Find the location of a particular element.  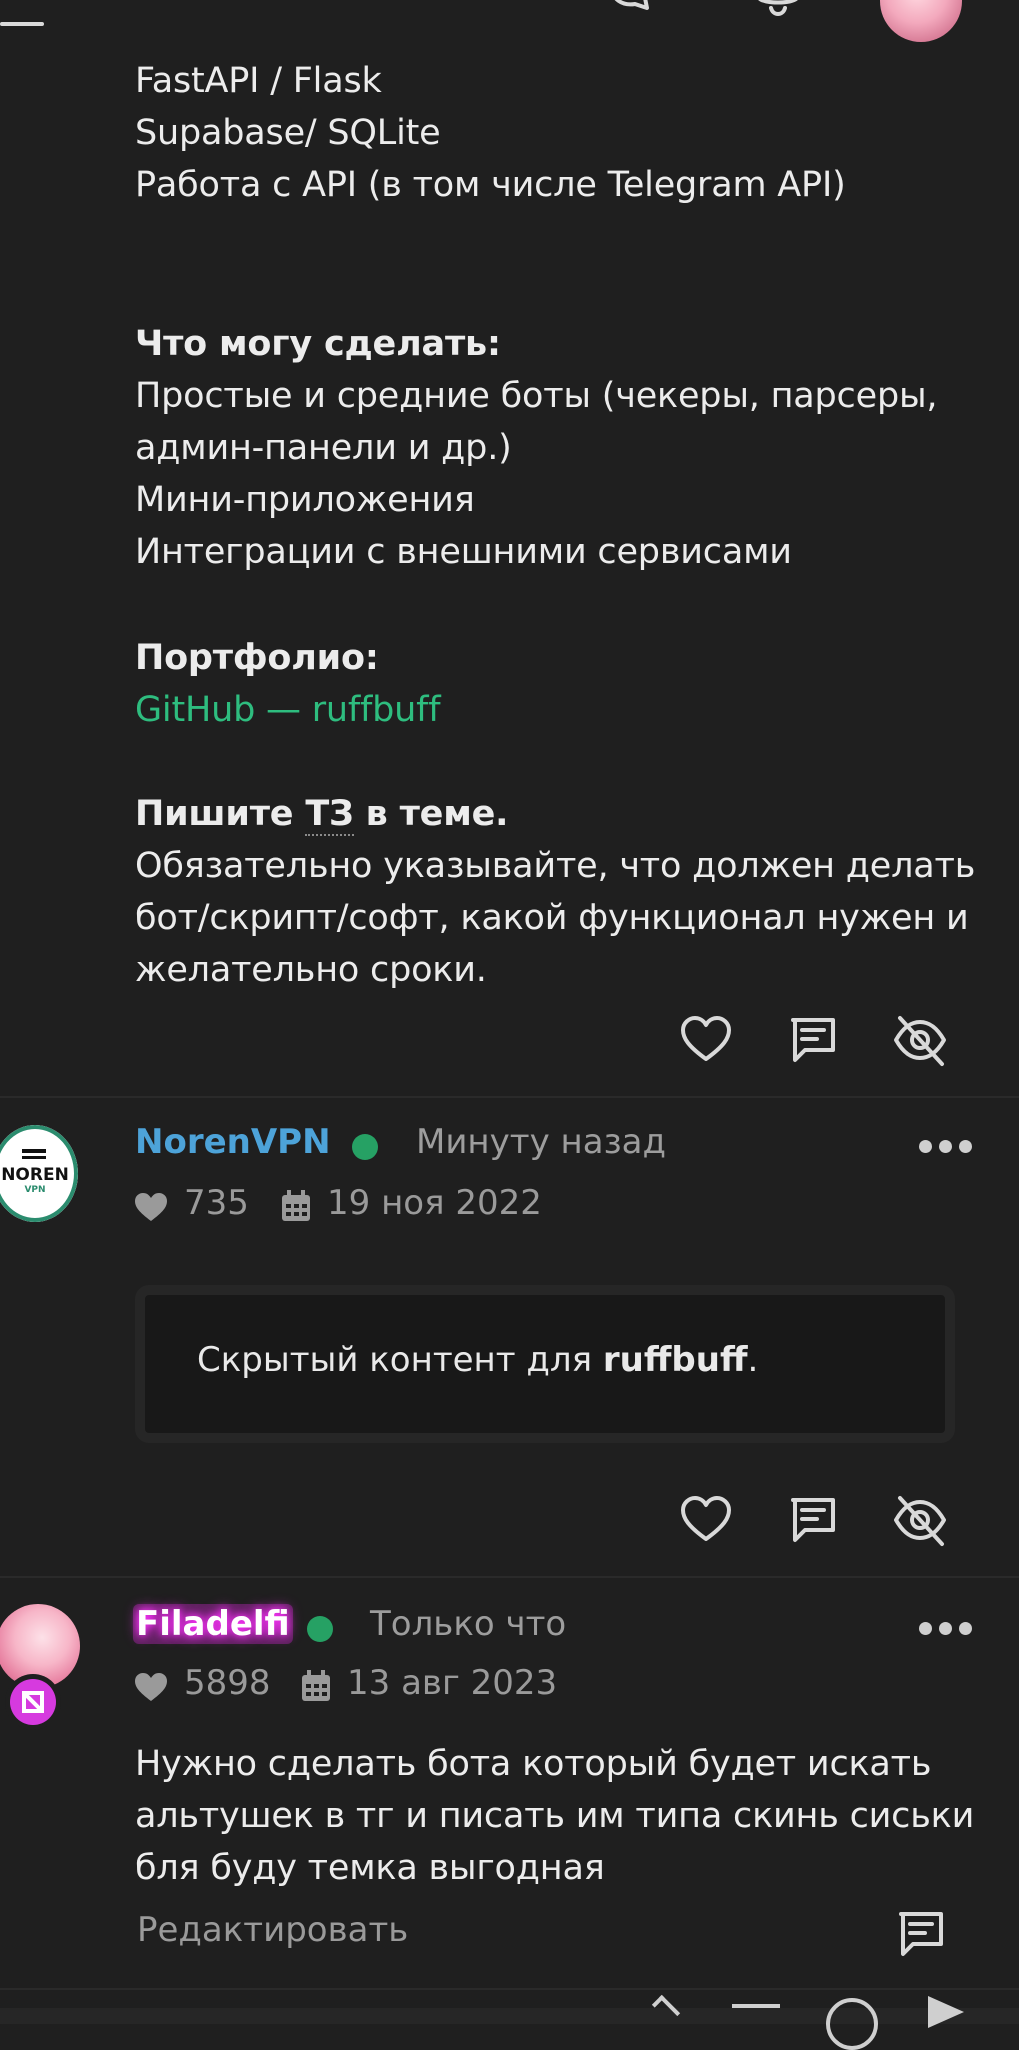

post-line: админ-панели и др.) is located at coordinates (323, 448).